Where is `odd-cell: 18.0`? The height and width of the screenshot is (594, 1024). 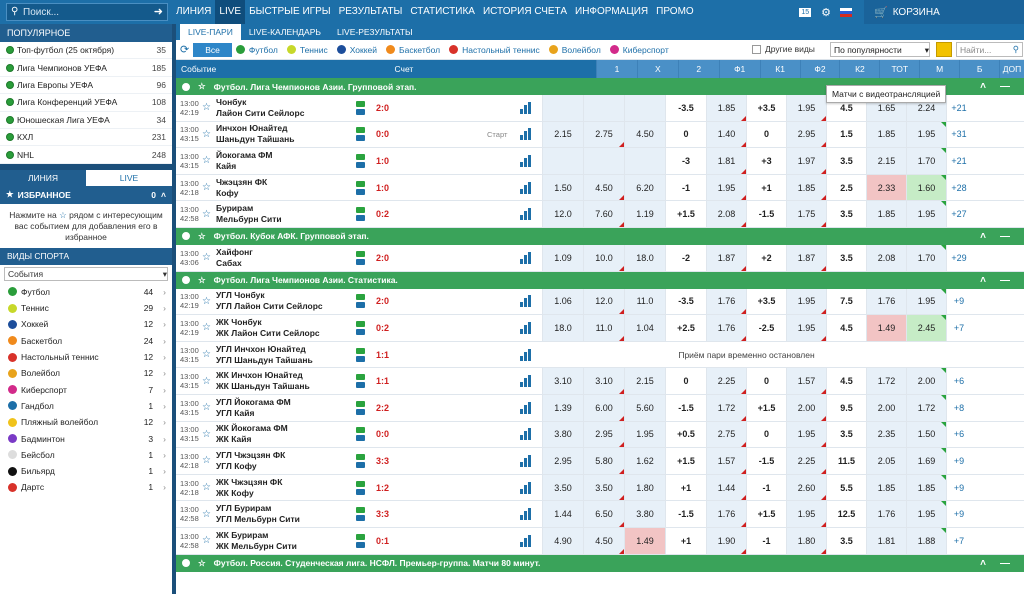
odd-cell: 18.0 is located at coordinates (644, 257).